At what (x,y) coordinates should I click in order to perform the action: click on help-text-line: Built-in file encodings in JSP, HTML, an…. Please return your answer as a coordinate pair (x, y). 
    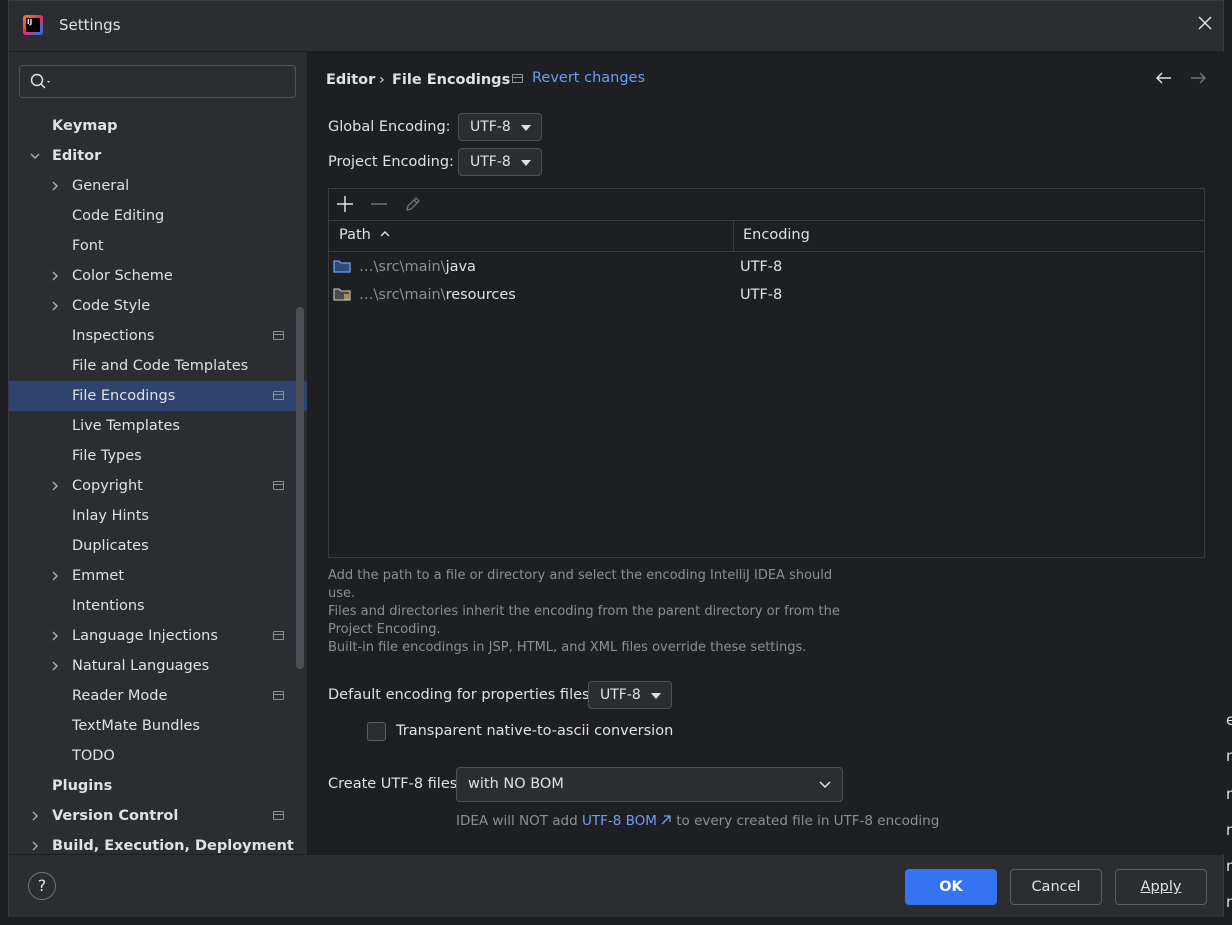
    Looking at the image, I should click on (567, 647).